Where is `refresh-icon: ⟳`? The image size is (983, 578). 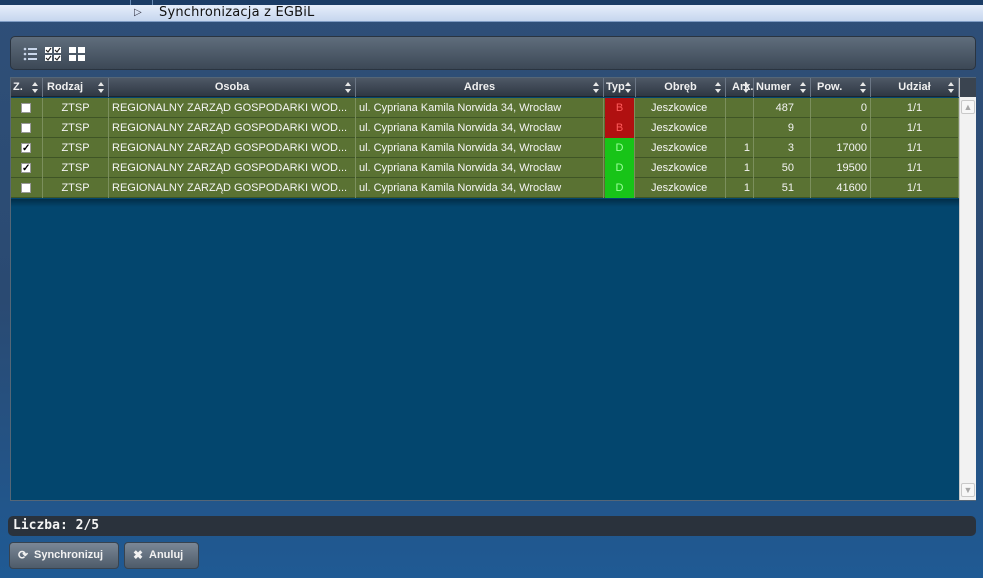
refresh-icon: ⟳ is located at coordinates (23, 555).